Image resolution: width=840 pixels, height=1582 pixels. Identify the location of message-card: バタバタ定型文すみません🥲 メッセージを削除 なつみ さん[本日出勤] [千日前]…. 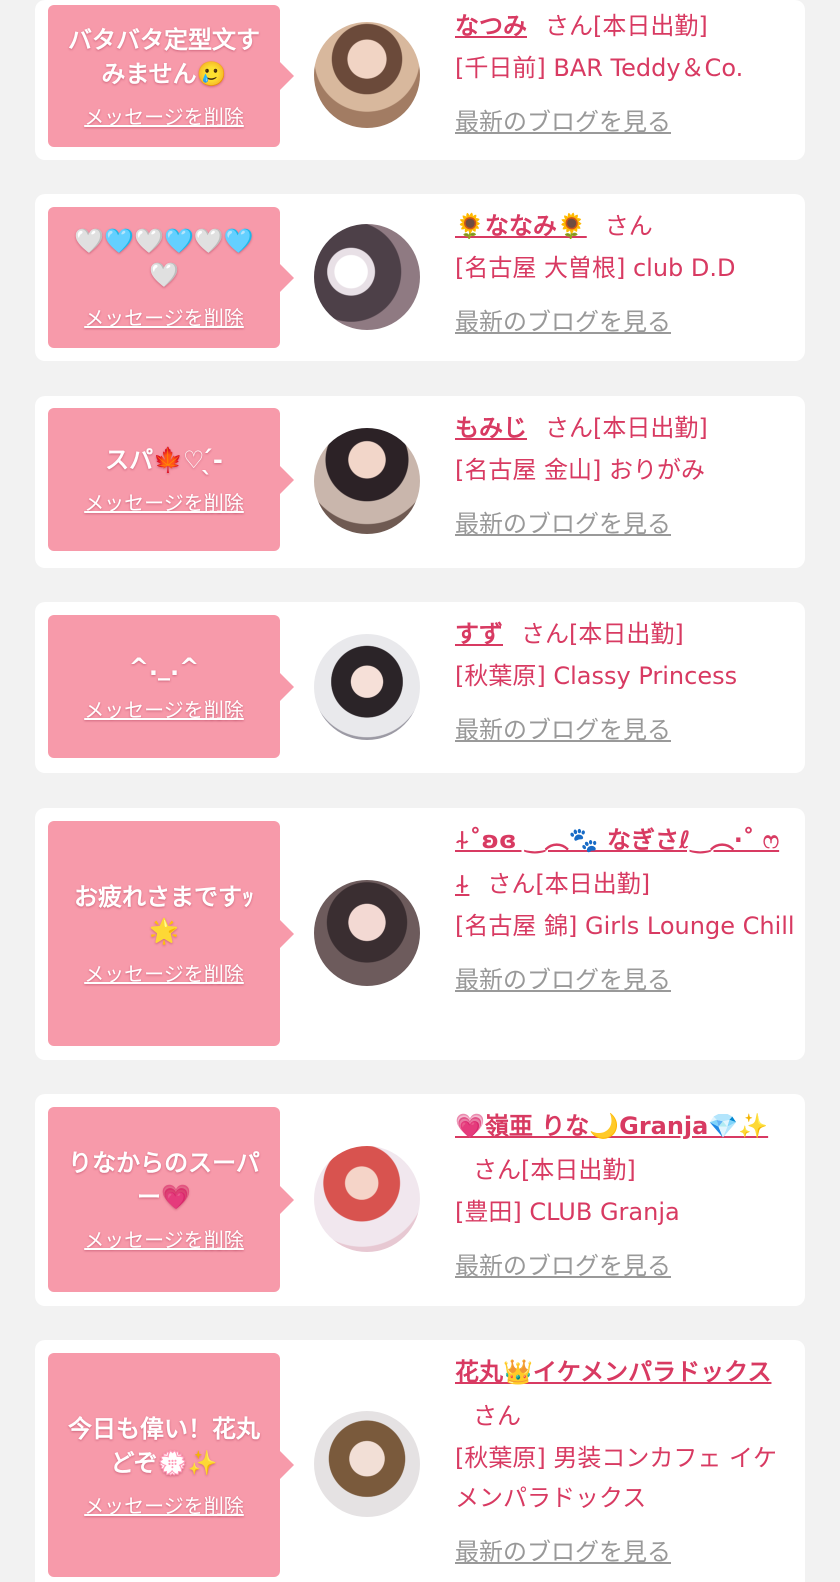
(420, 80).